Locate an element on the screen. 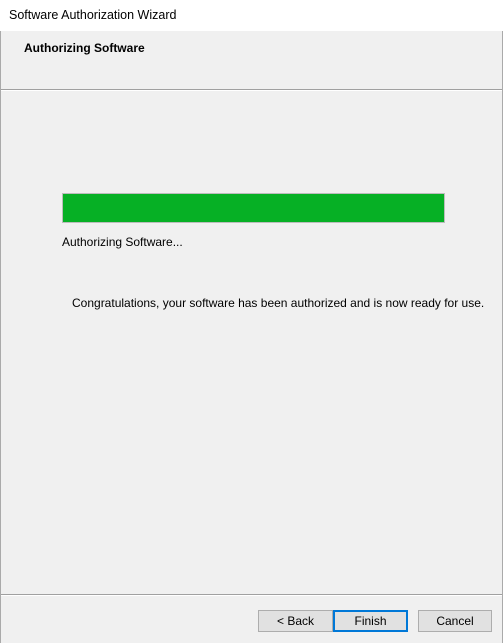 This screenshot has width=503, height=643. window-title: Software Authorization Wizard is located at coordinates (93, 15).